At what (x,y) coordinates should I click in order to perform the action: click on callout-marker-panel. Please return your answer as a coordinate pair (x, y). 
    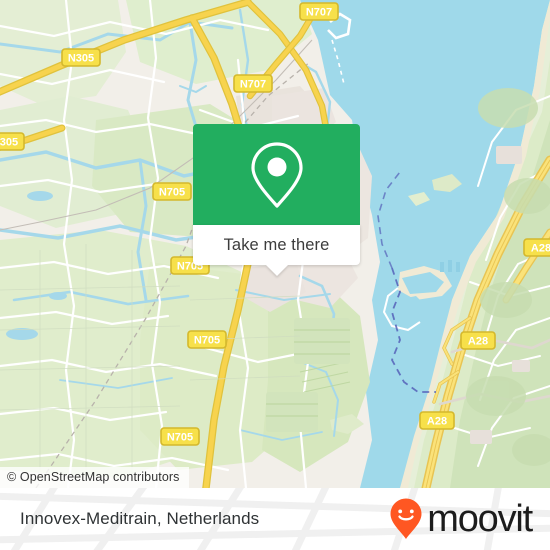
    Looking at the image, I should click on (276, 174).